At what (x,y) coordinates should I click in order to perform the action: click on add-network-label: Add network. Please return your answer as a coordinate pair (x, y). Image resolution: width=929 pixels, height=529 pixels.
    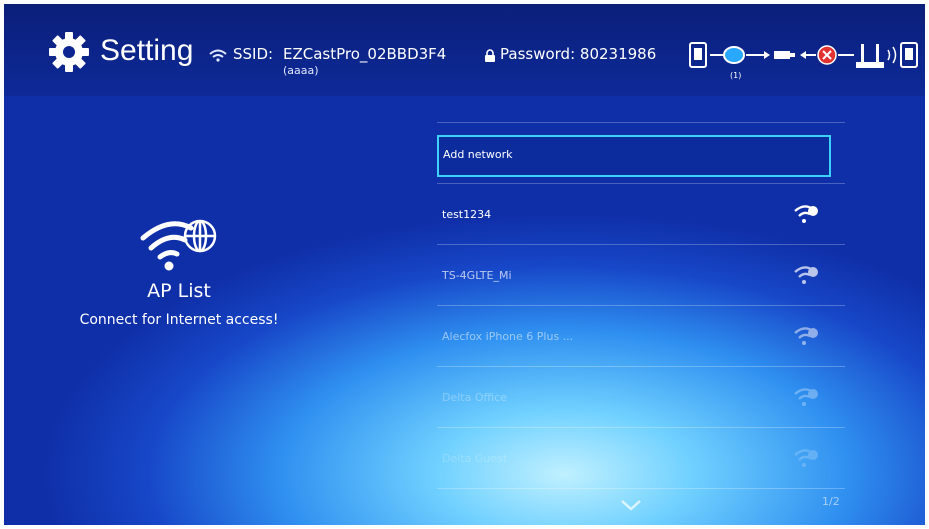
    Looking at the image, I should click on (478, 154).